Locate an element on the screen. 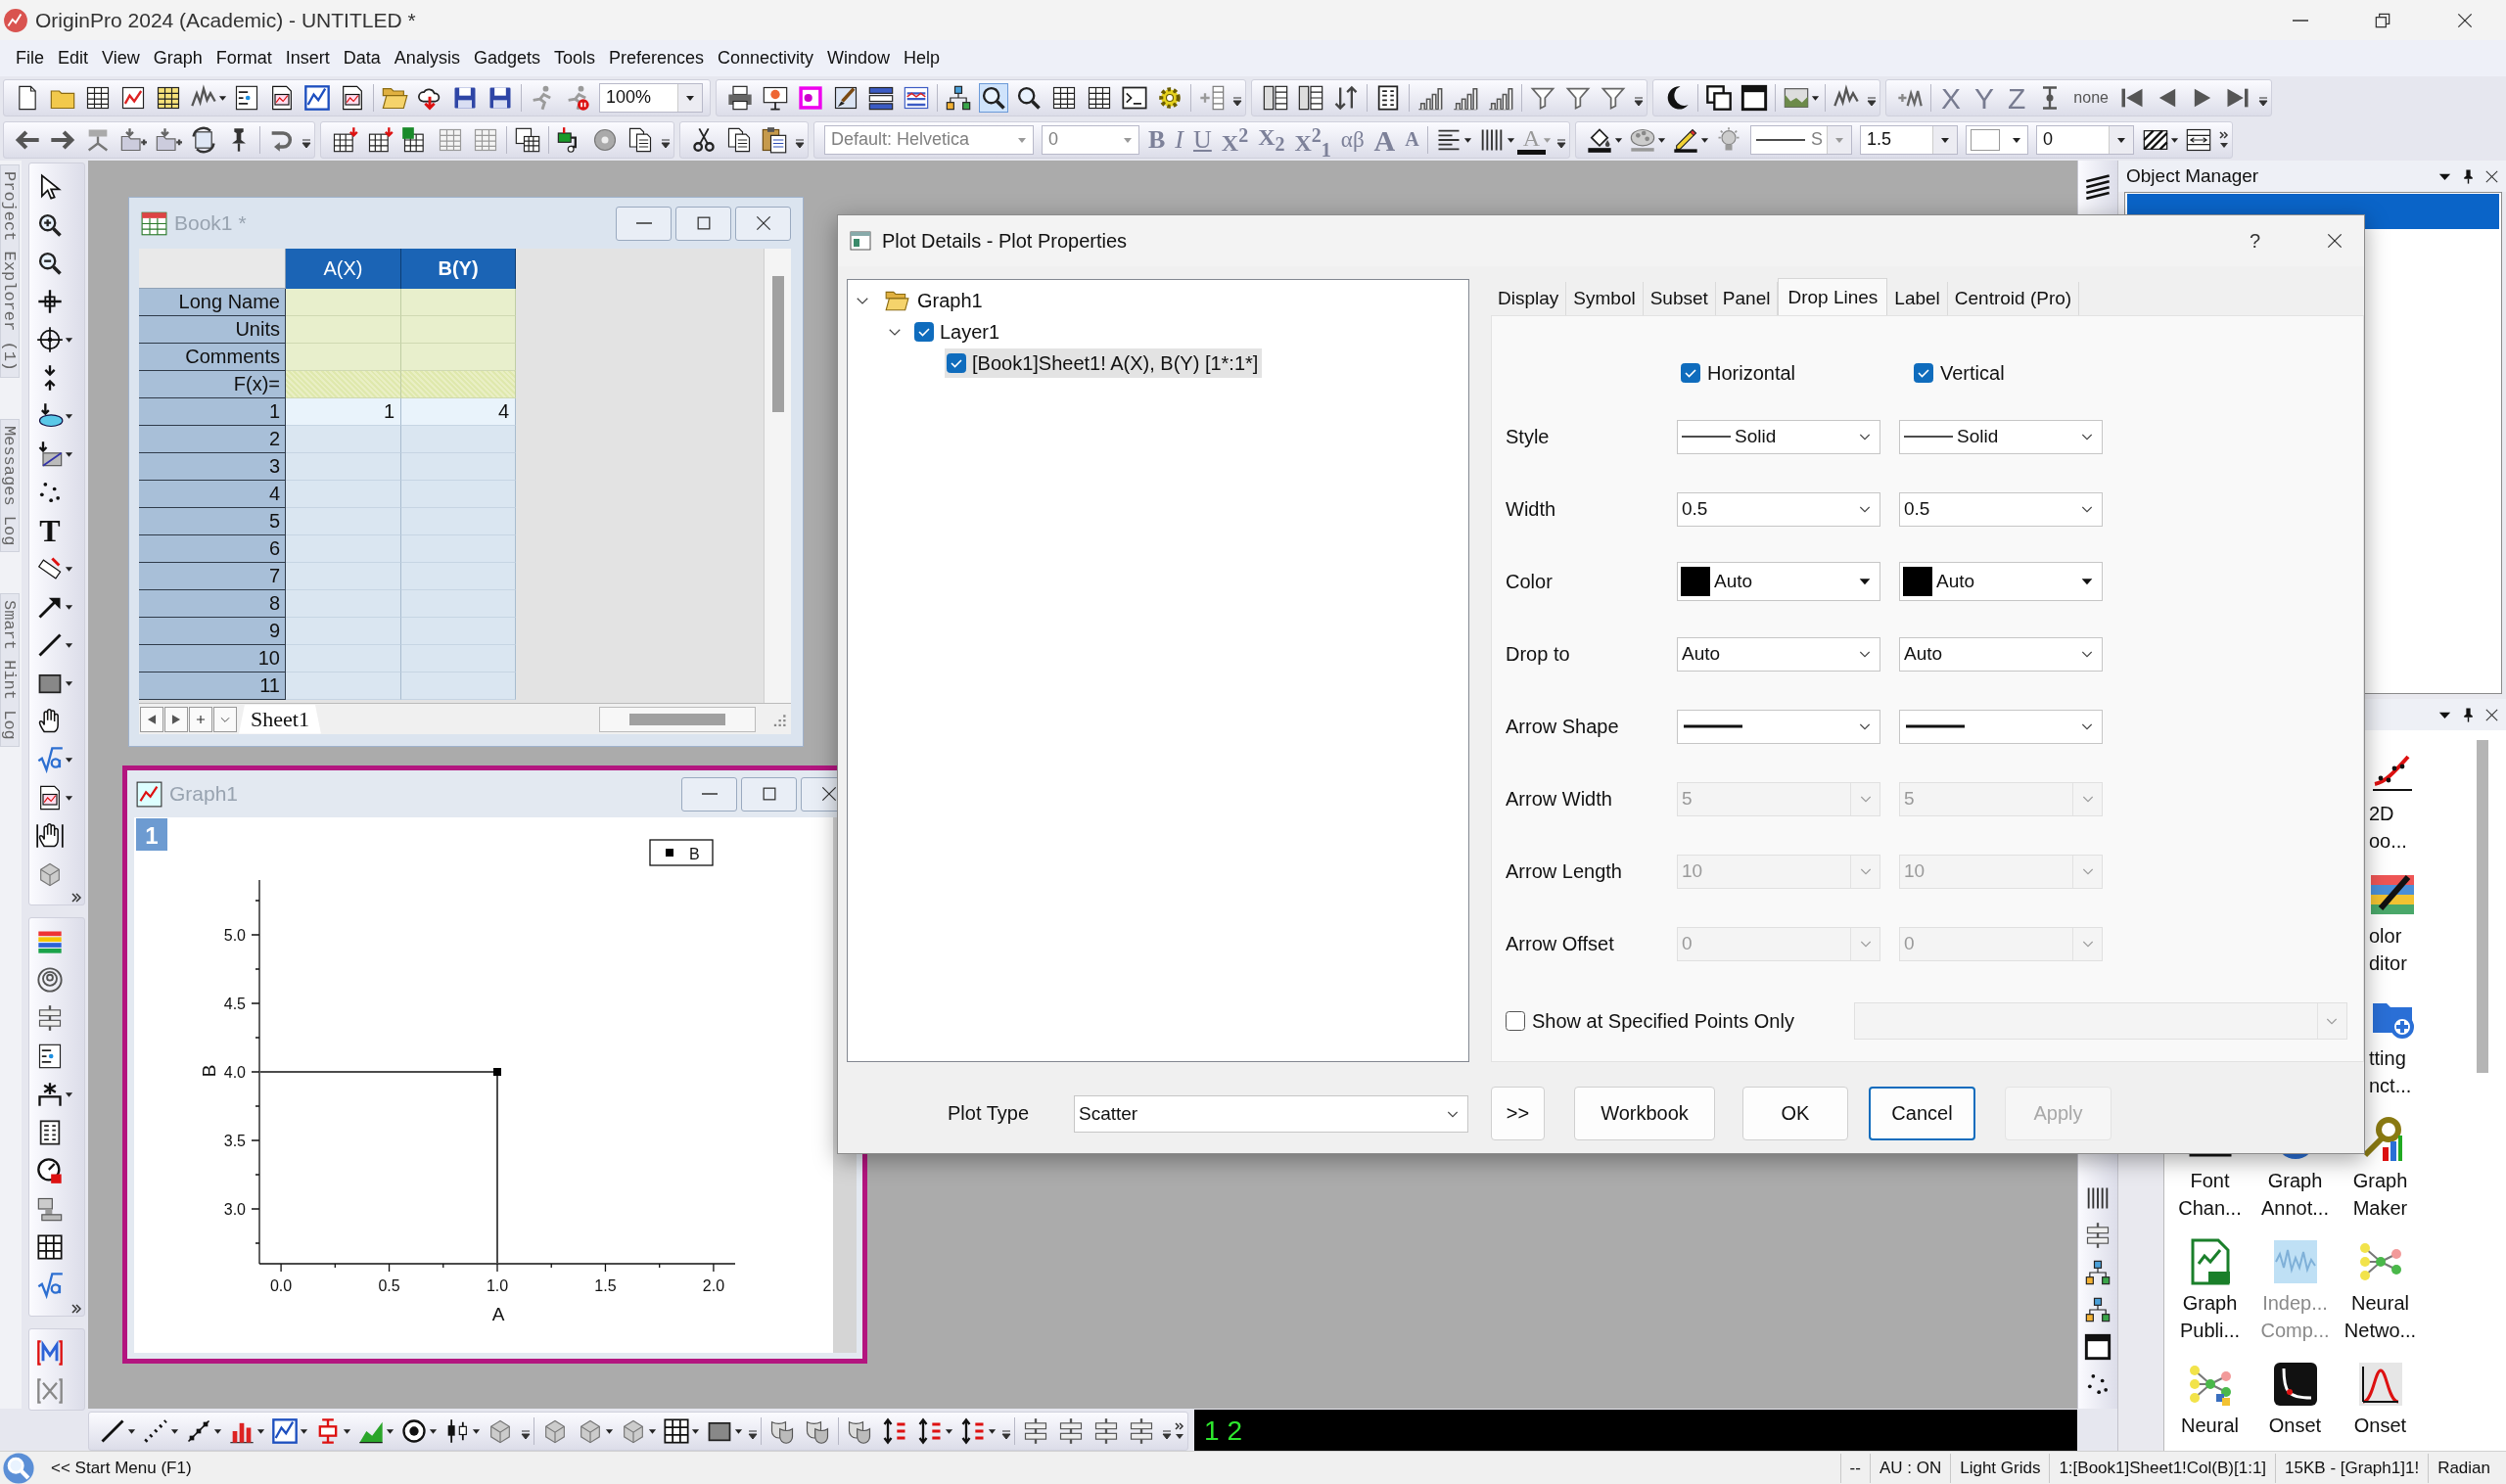 The image size is (2506, 1484). row-header: Long Name is located at coordinates (212, 302).